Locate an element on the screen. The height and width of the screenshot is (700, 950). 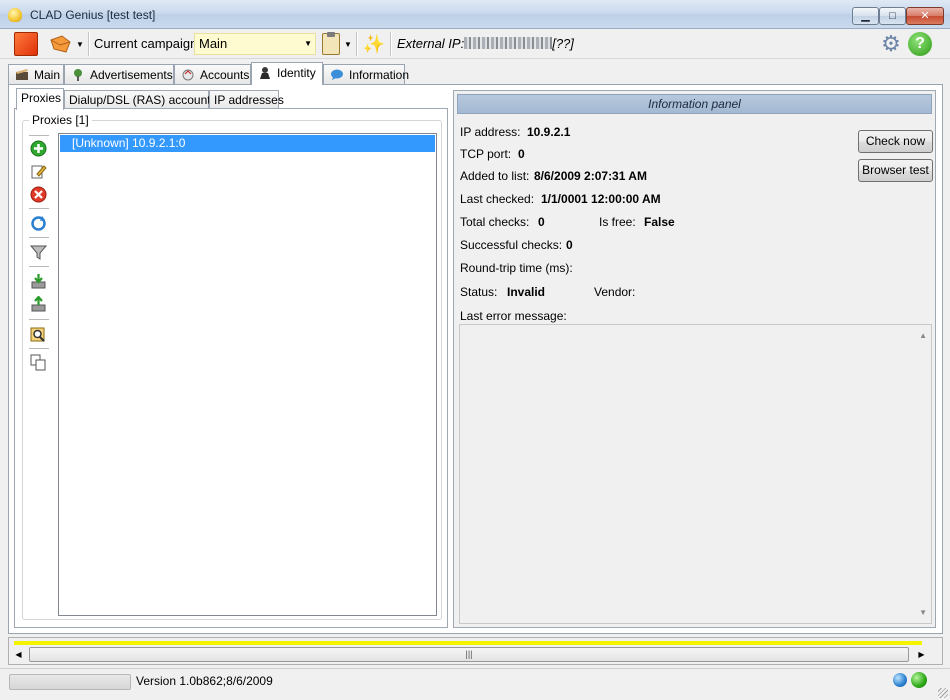
minimize-icon: ▁ is located at coordinates (865, 16).